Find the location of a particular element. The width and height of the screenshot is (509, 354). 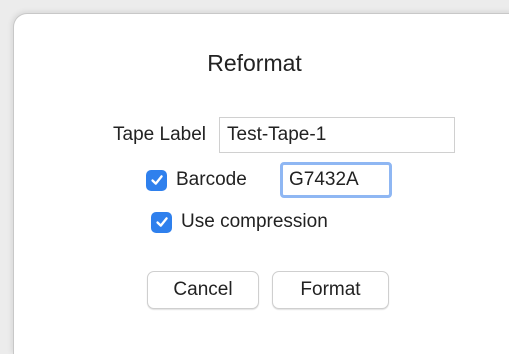

tape-label-label: Tape Label is located at coordinates (159, 134).